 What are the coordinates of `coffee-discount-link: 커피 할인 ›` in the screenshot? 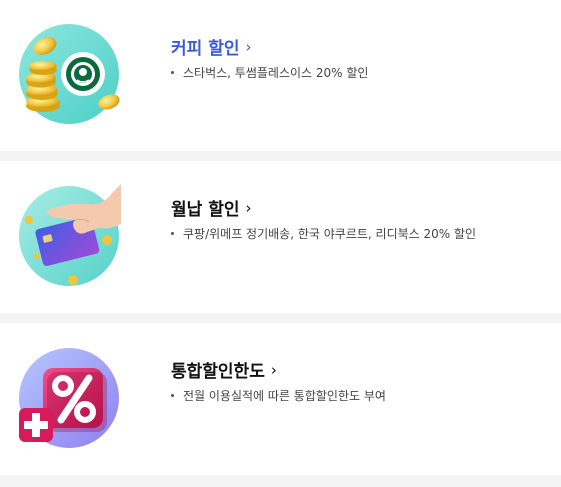 It's located at (211, 47).